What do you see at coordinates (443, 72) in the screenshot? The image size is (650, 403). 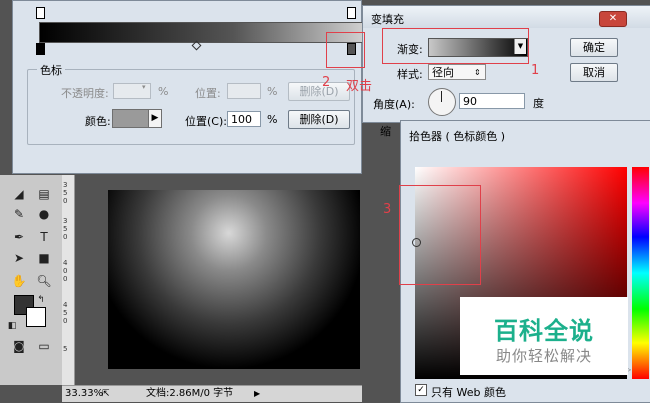 I see `style-value: 径向` at bounding box center [443, 72].